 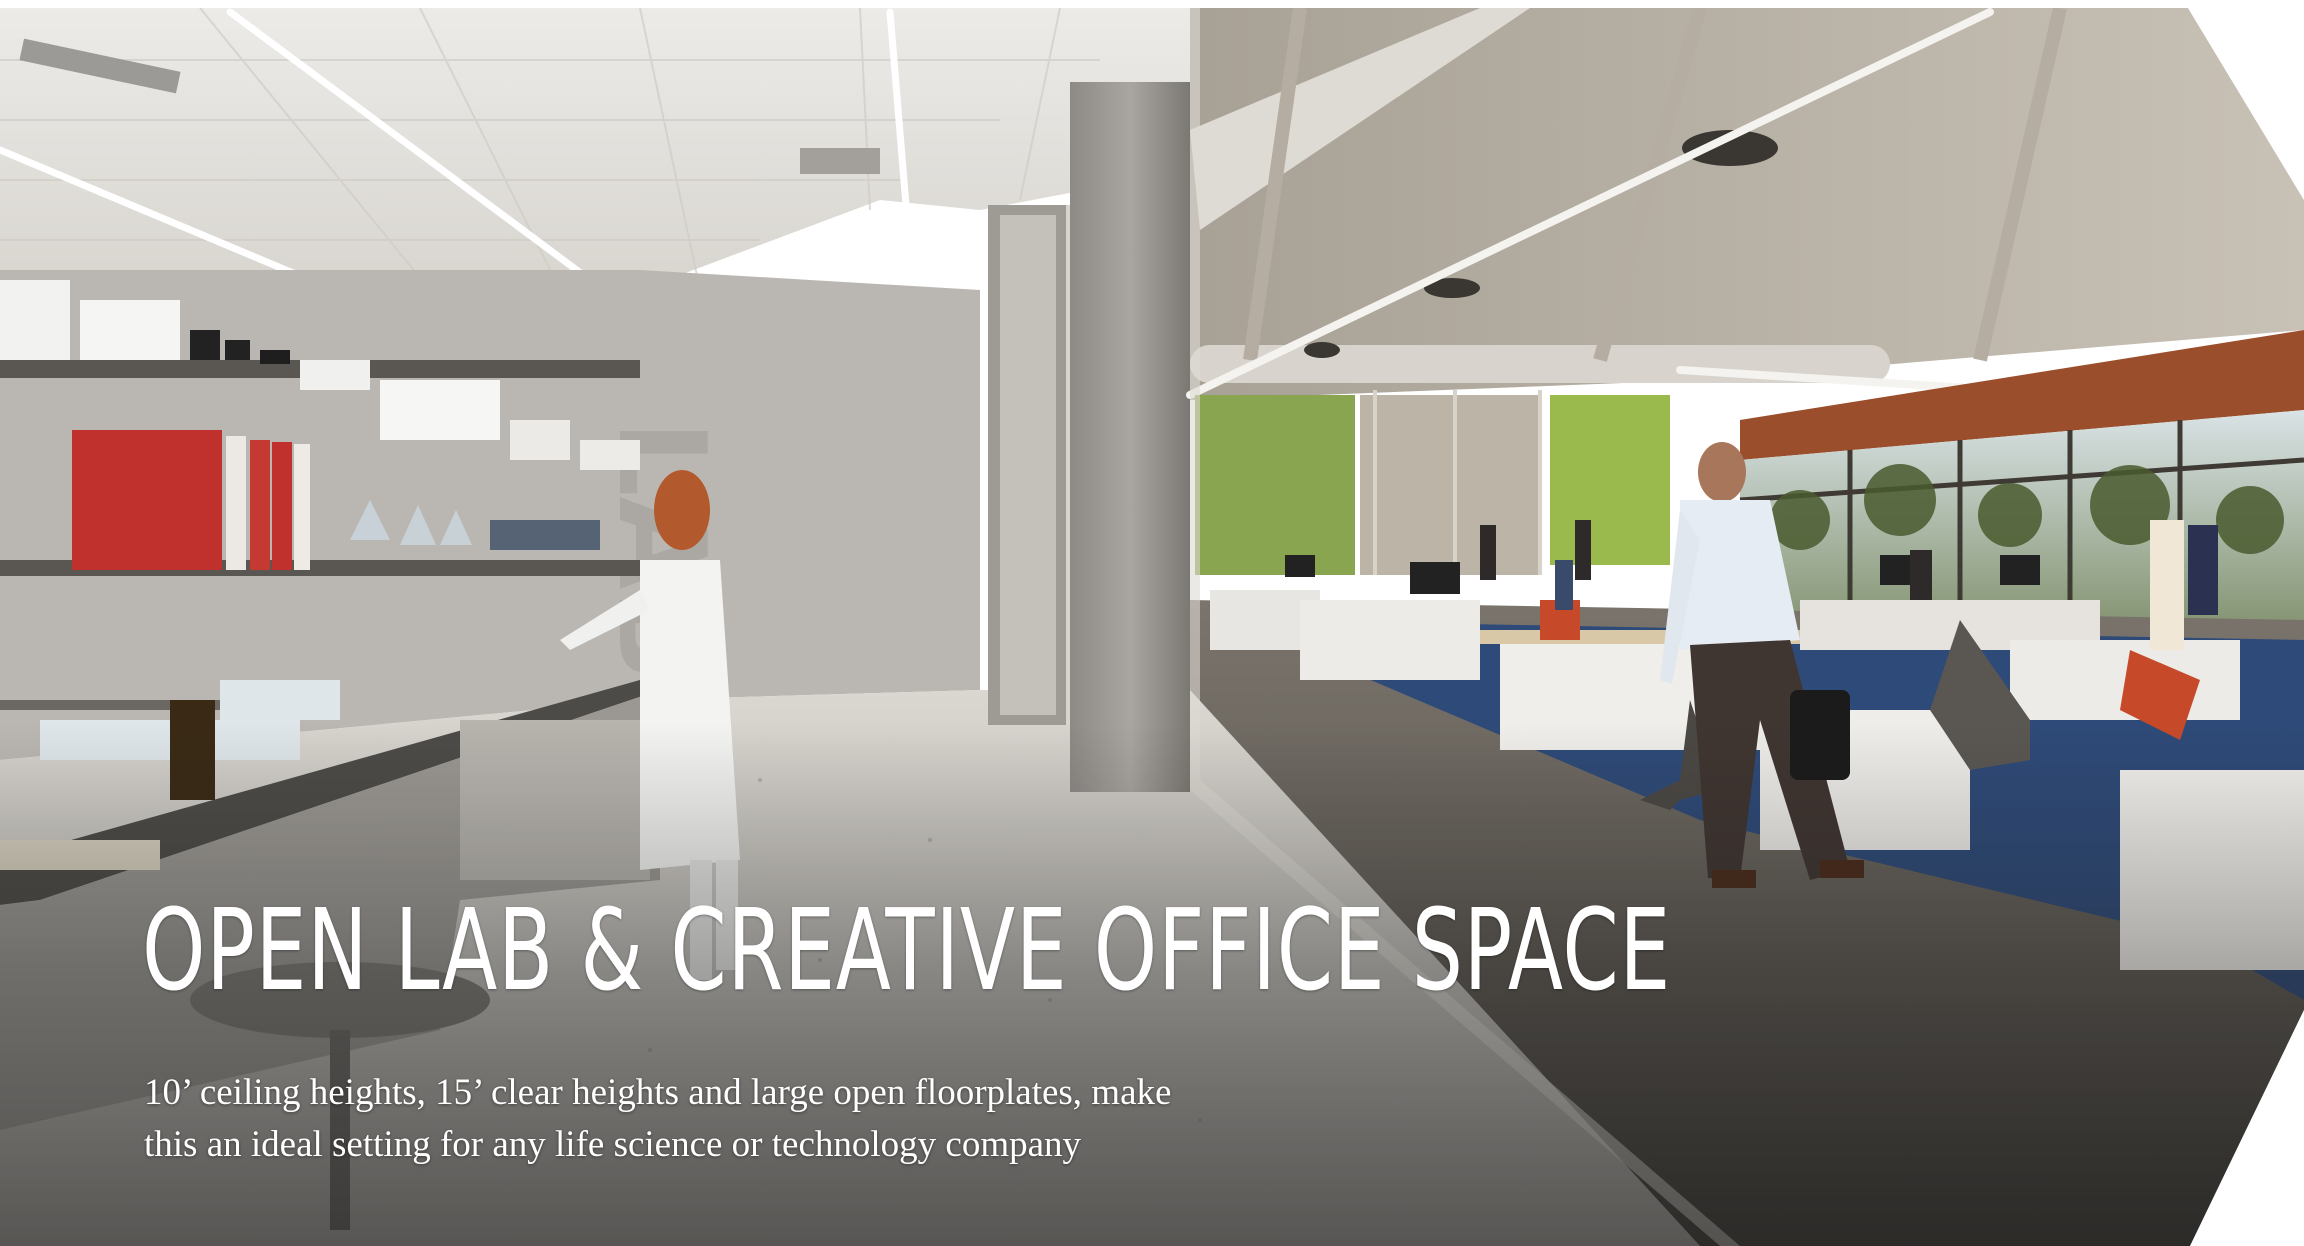 What do you see at coordinates (1275, 485) in the screenshot?
I see `green-wall-left` at bounding box center [1275, 485].